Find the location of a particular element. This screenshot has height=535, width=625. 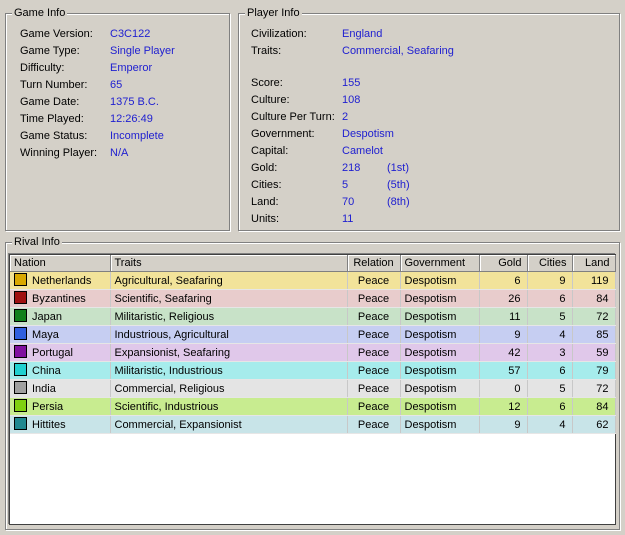

cell-land: 84 is located at coordinates (594, 298).